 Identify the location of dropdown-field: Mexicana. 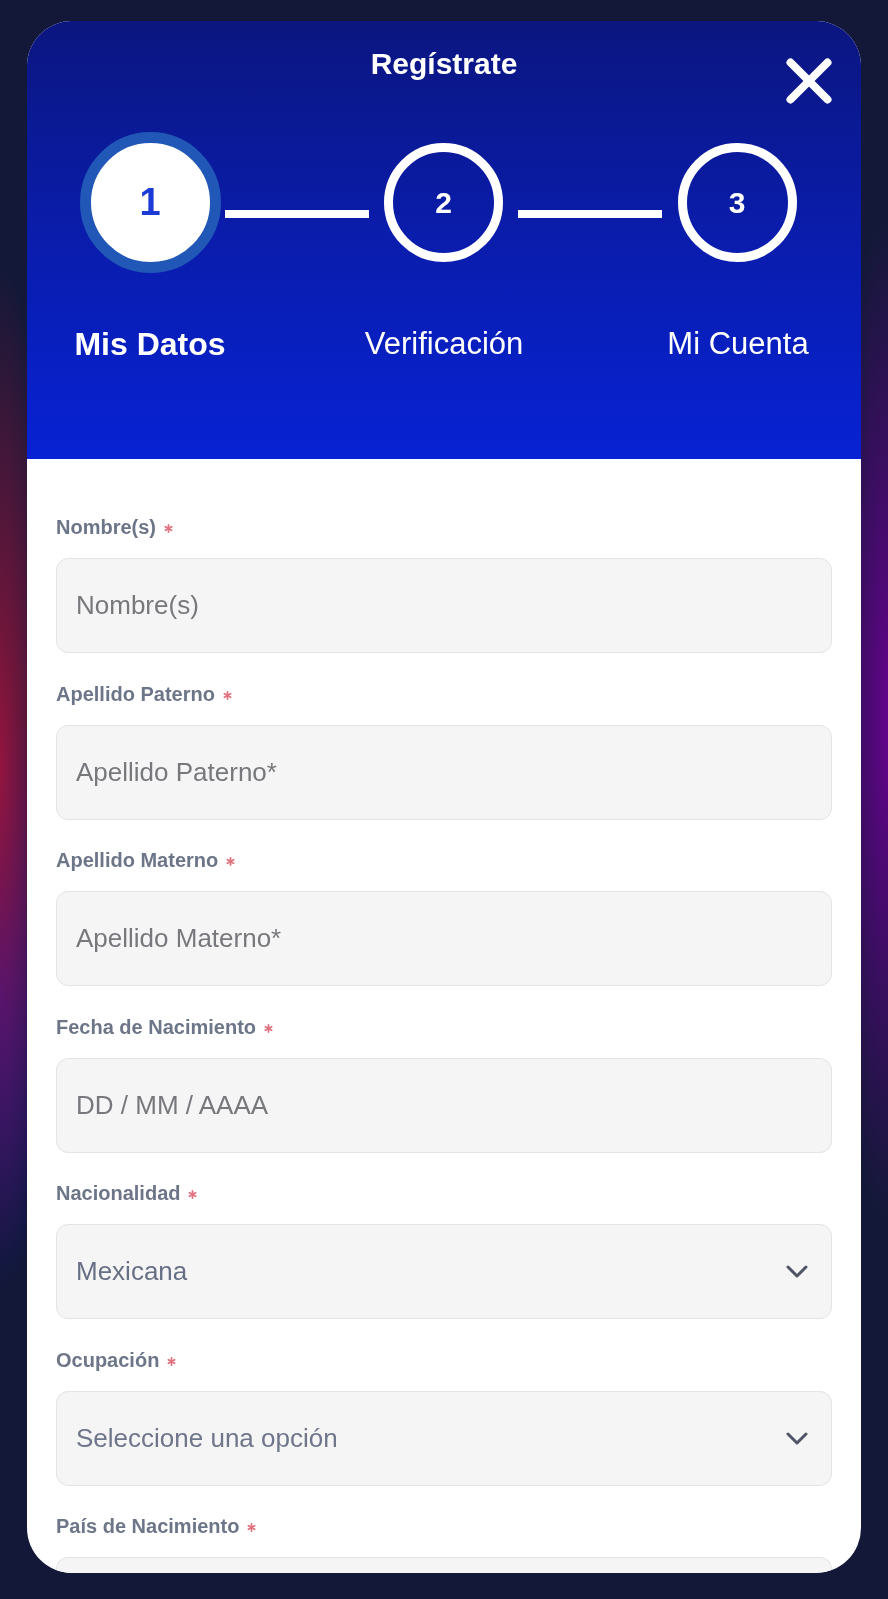
(444, 1271).